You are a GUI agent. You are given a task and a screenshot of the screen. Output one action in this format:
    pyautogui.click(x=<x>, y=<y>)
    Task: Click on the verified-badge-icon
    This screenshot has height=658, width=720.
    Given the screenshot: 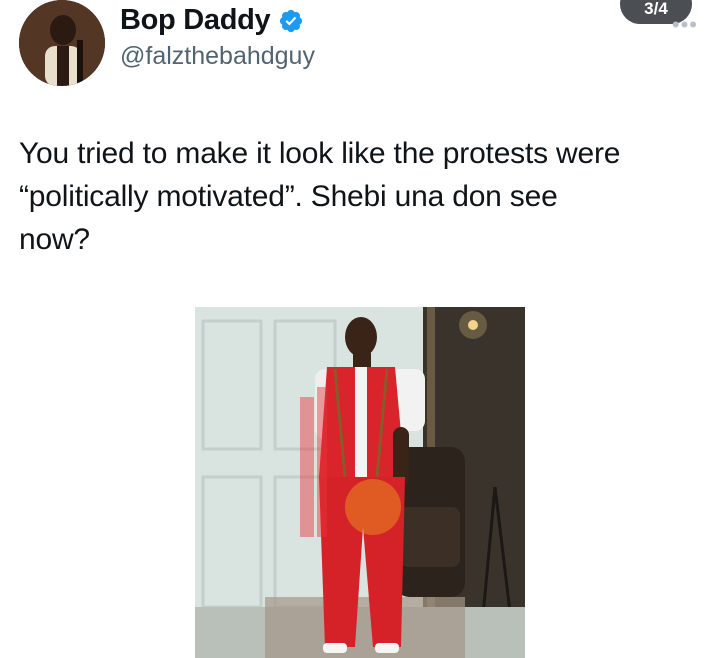 What is the action you would take?
    pyautogui.click(x=291, y=20)
    